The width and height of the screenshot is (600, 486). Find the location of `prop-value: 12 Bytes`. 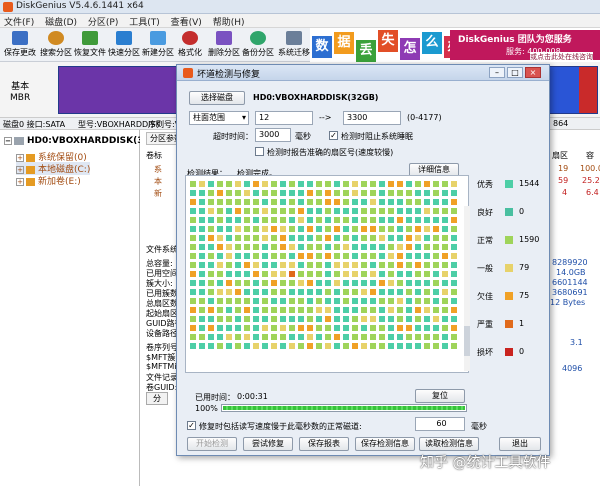

prop-value: 12 Bytes is located at coordinates (568, 302).